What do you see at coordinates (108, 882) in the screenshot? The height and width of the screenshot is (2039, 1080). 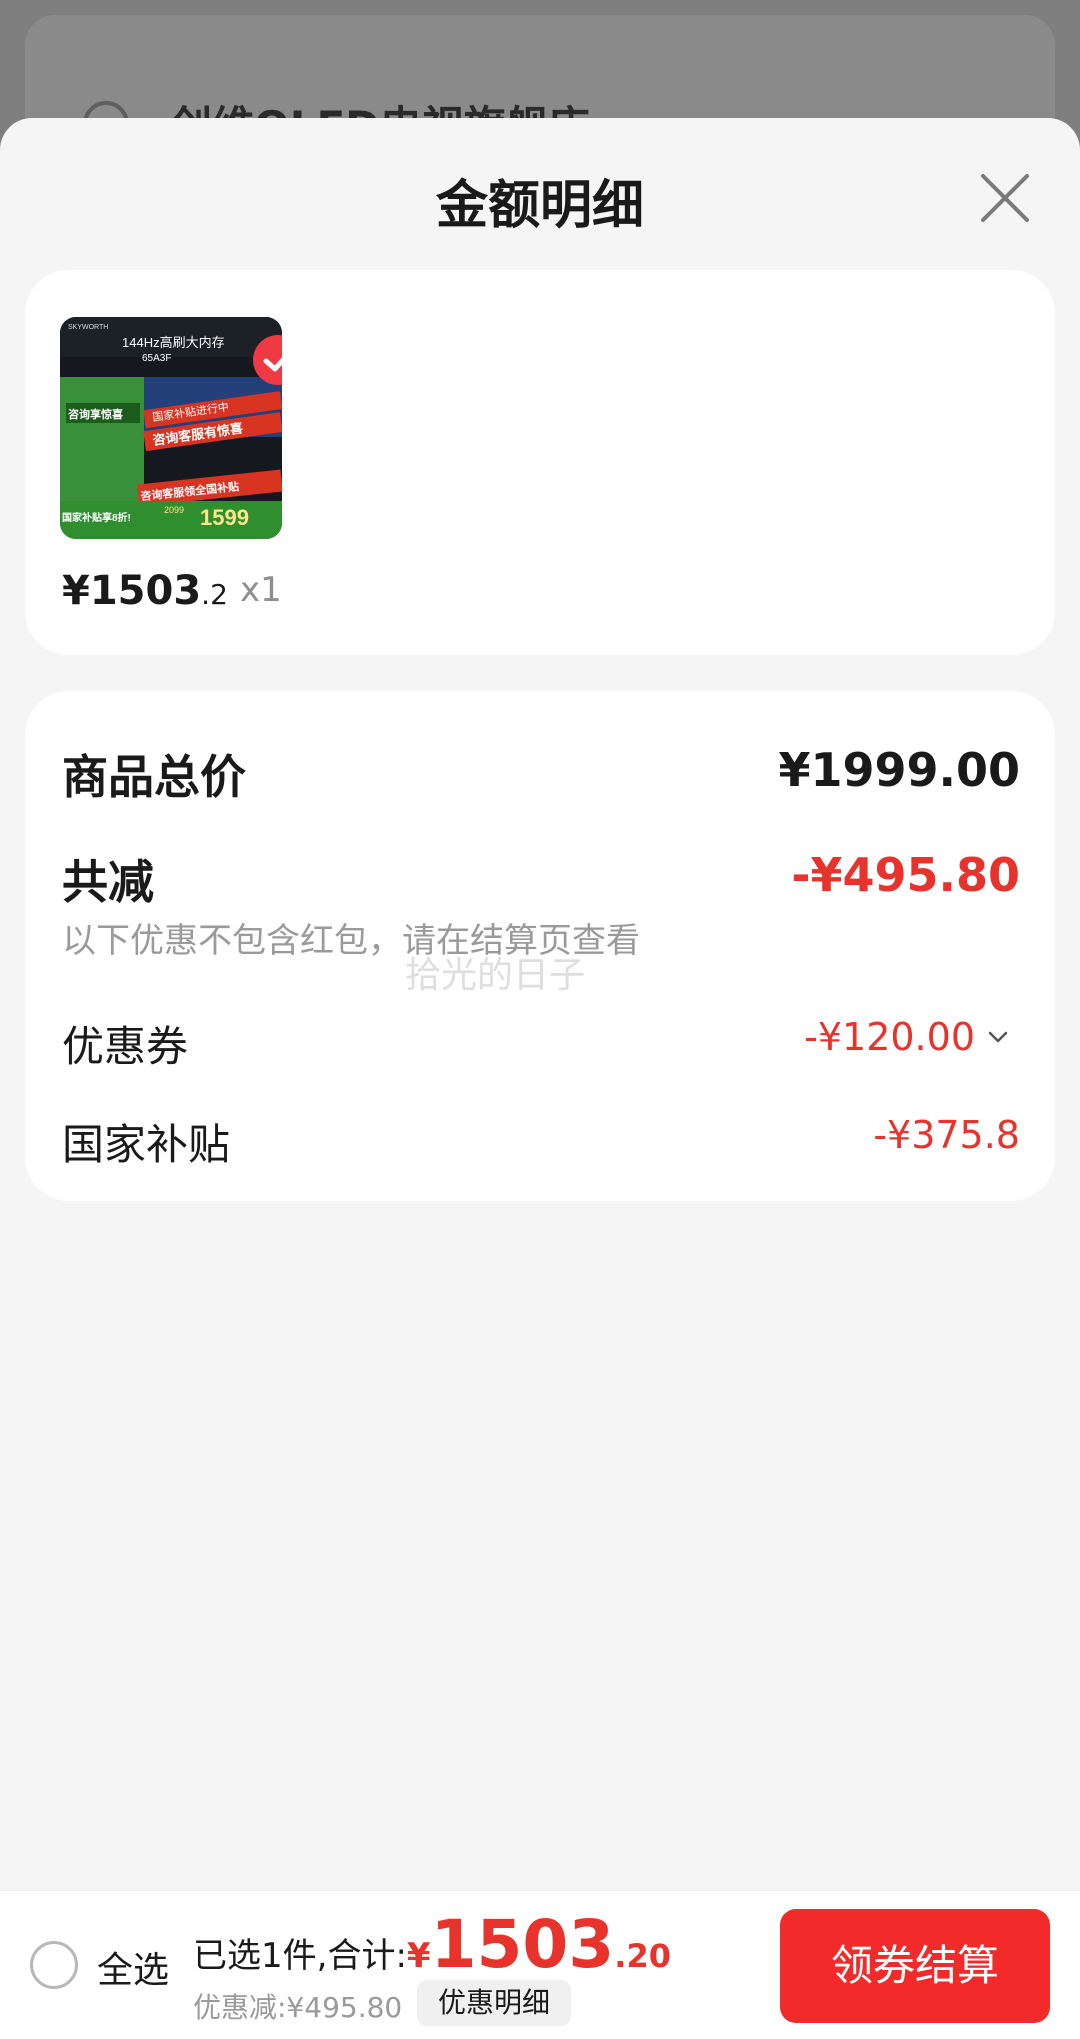 I see `total-reduction-label: 共减` at bounding box center [108, 882].